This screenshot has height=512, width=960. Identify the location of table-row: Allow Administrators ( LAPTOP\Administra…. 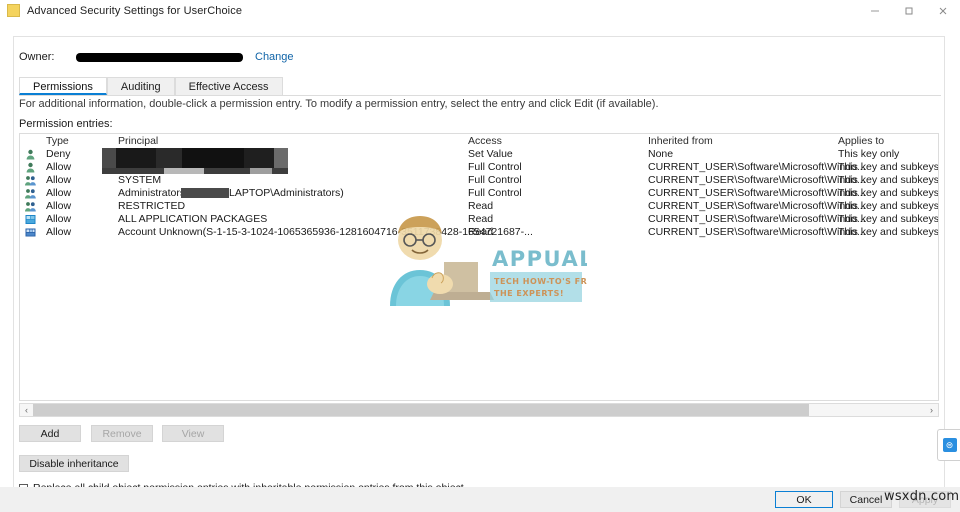
(479, 193).